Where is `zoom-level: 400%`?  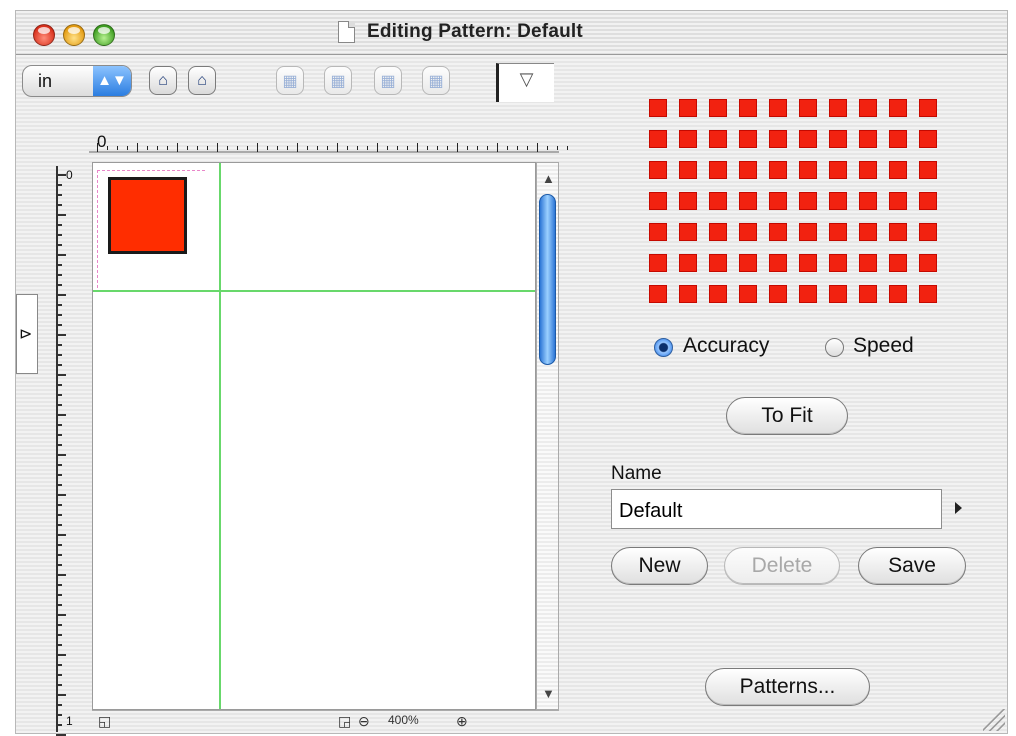
zoom-level: 400% is located at coordinates (419, 722).